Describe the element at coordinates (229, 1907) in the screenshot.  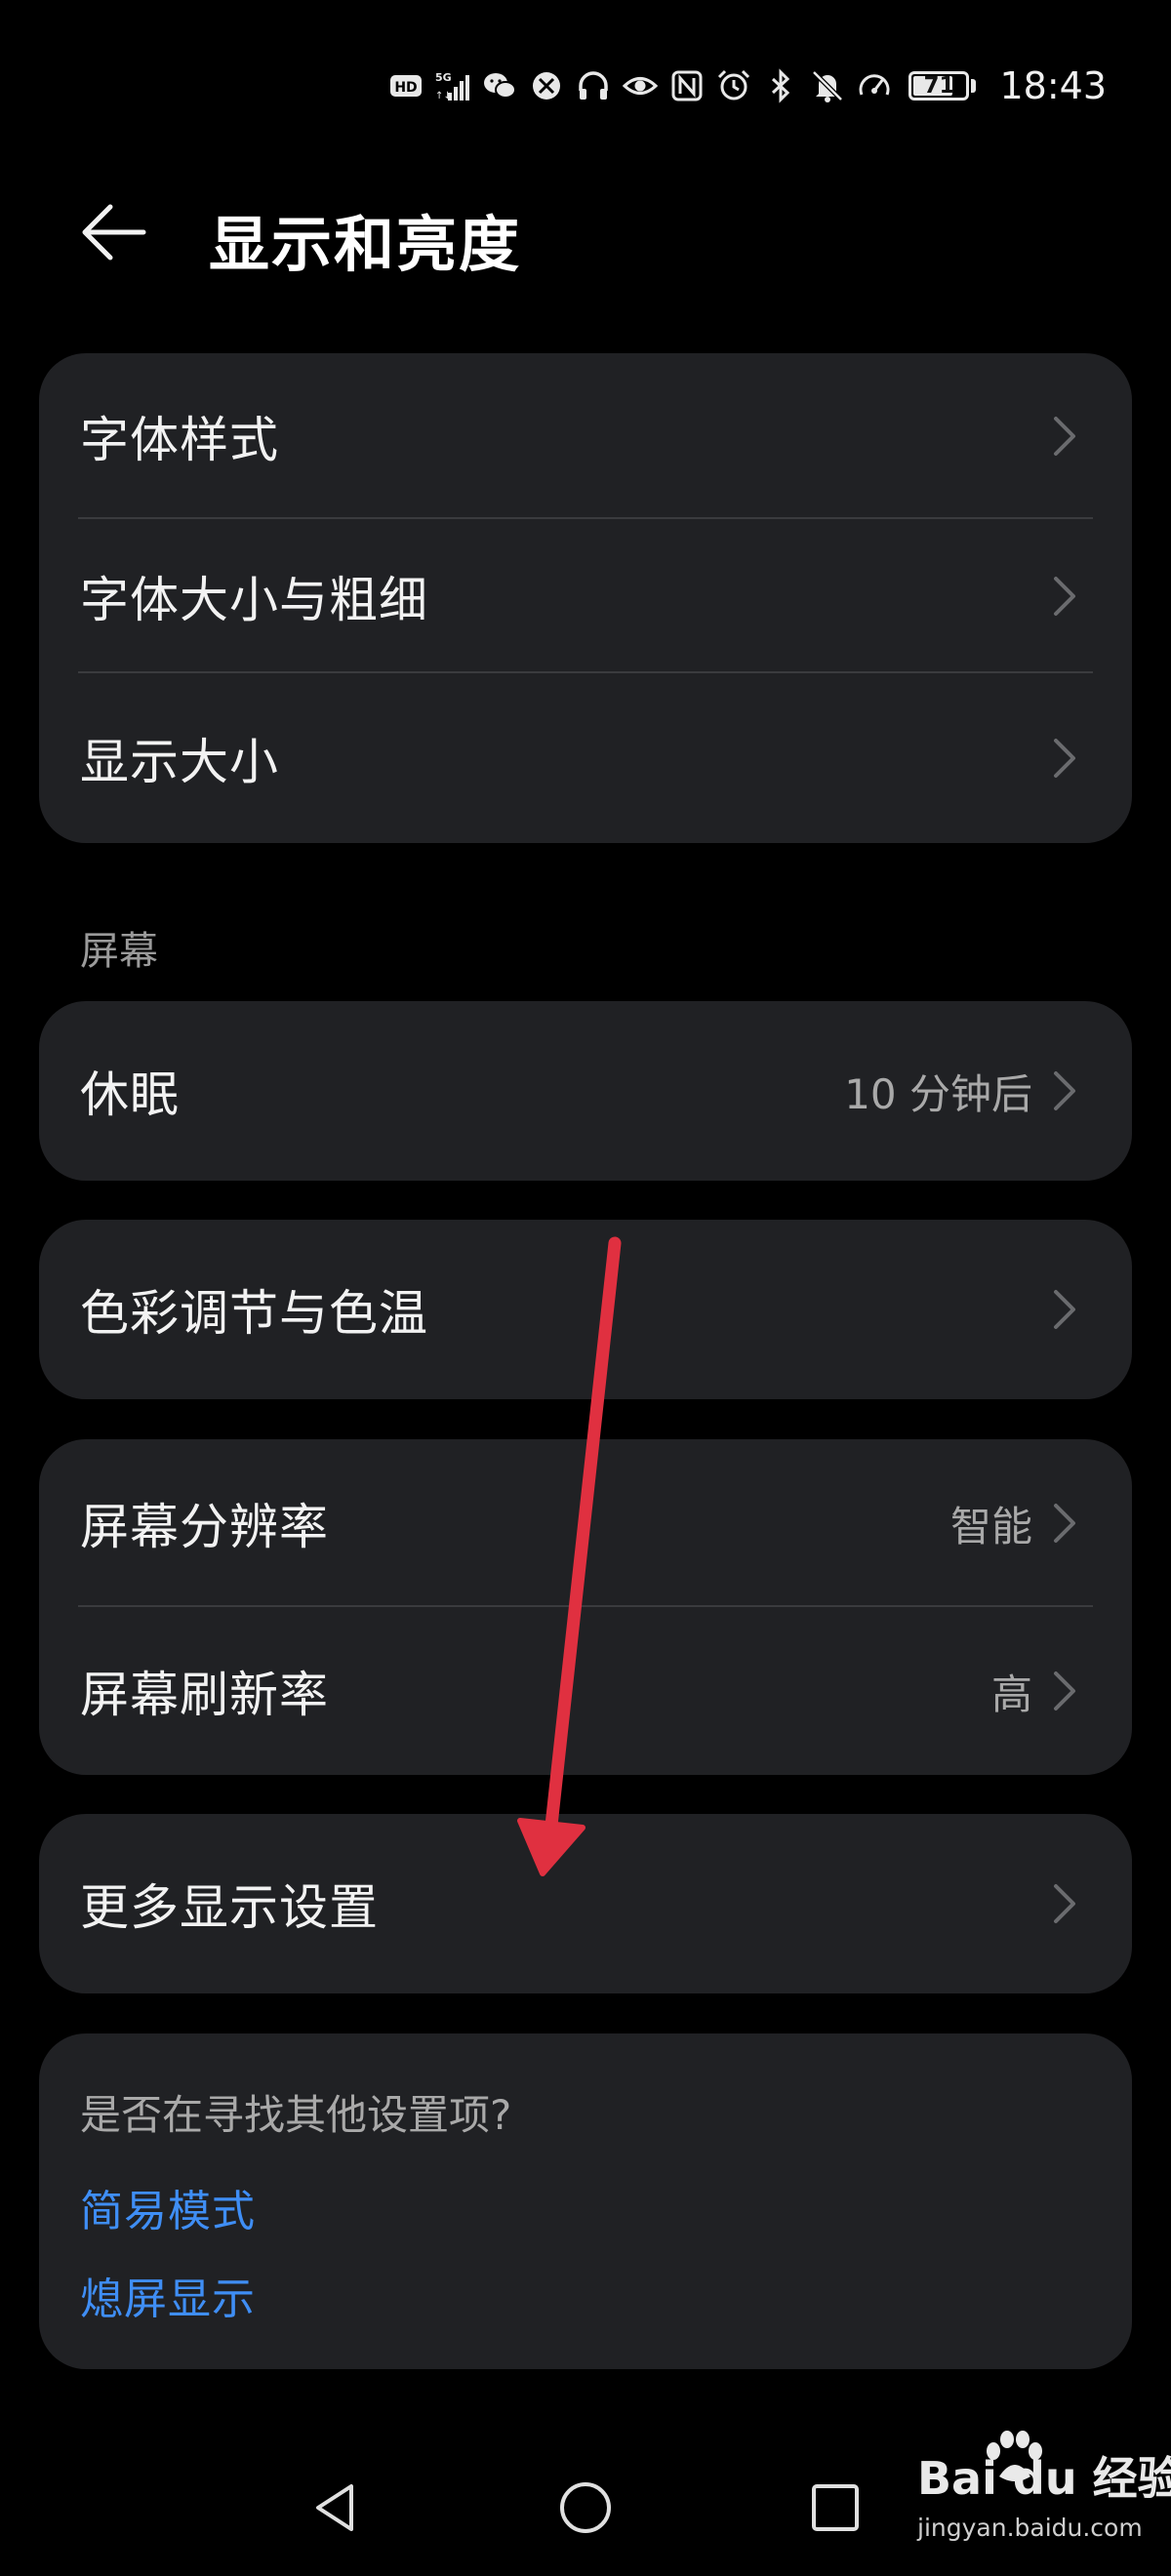
I see `more-display-settings-label: 更多显示设置` at that location.